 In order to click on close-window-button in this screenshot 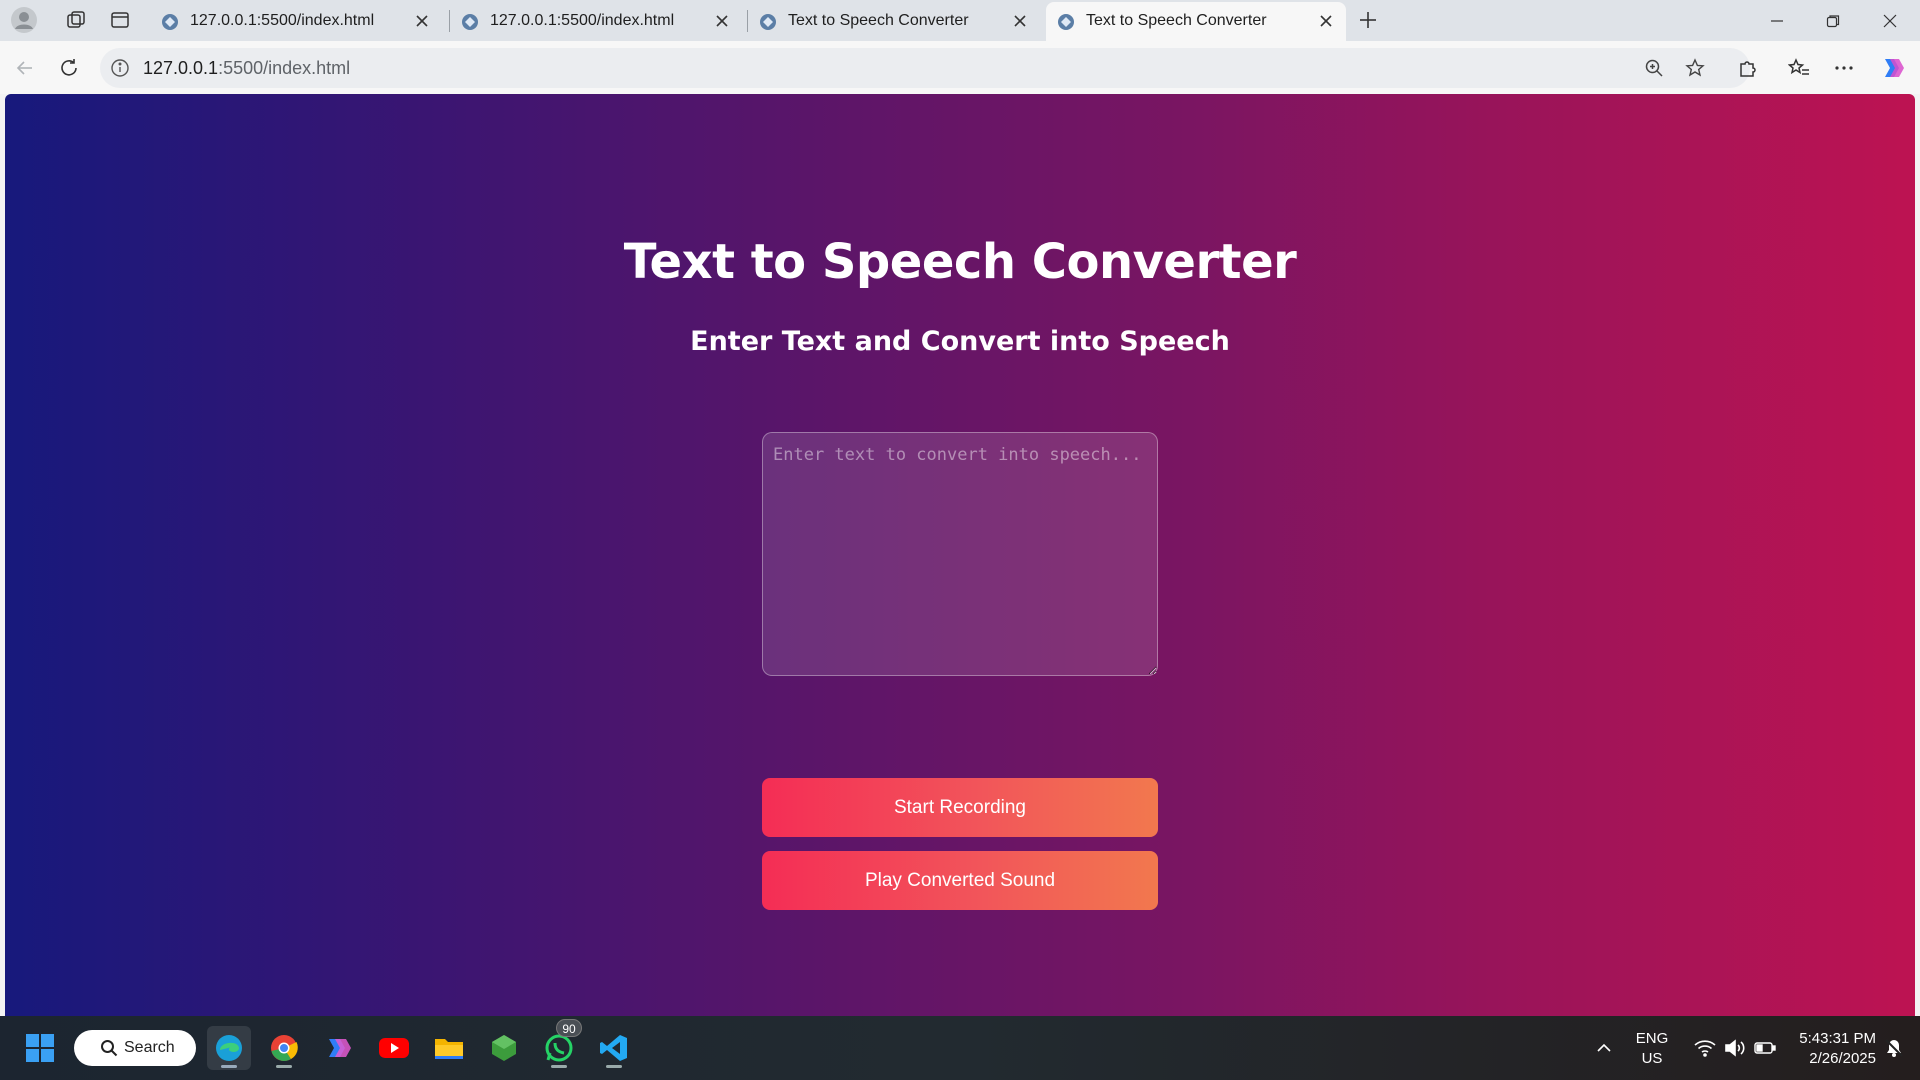, I will do `click(1890, 20)`.